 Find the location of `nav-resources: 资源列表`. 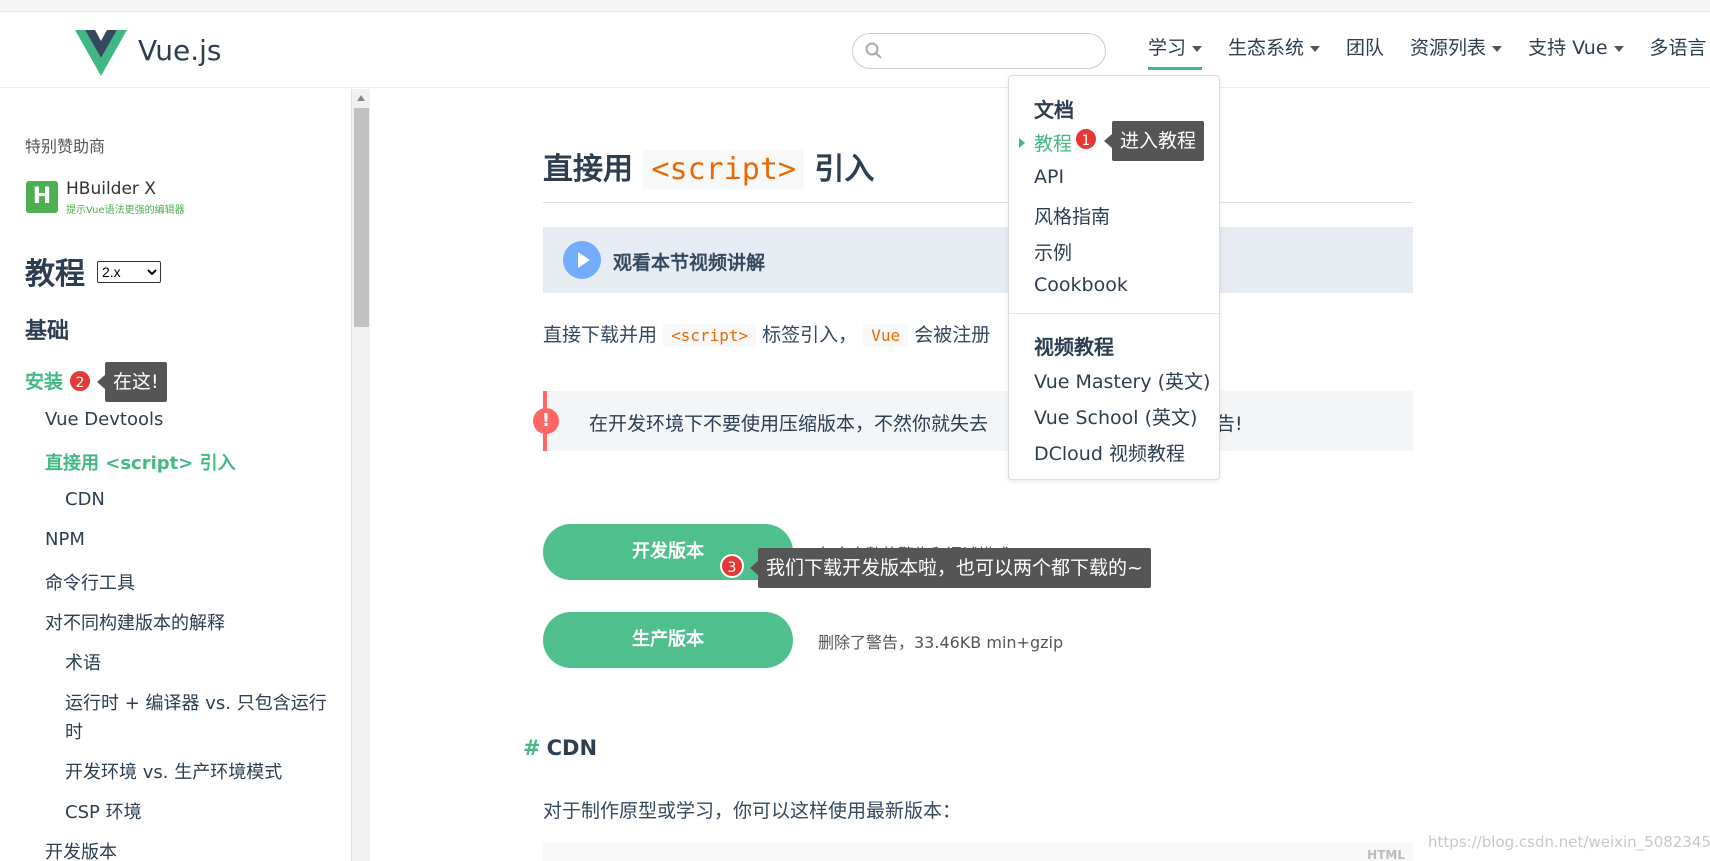

nav-resources: 资源列表 is located at coordinates (1456, 52).